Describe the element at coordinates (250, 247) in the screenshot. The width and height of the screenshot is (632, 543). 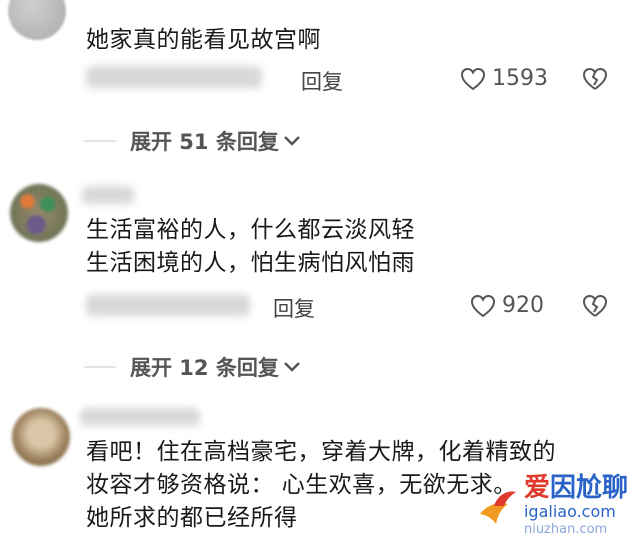
I see `comment-text: 生活富裕的人，什么都云淡风轻 生活困境的人，怕生病怕风怕雨` at that location.